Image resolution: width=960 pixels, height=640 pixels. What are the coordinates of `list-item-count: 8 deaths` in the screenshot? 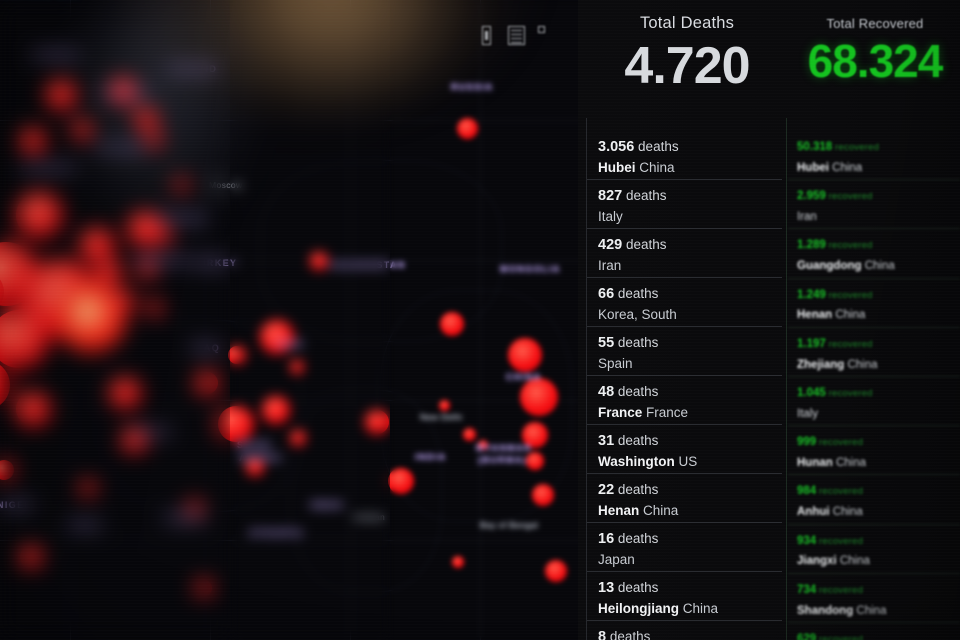 It's located at (624, 634).